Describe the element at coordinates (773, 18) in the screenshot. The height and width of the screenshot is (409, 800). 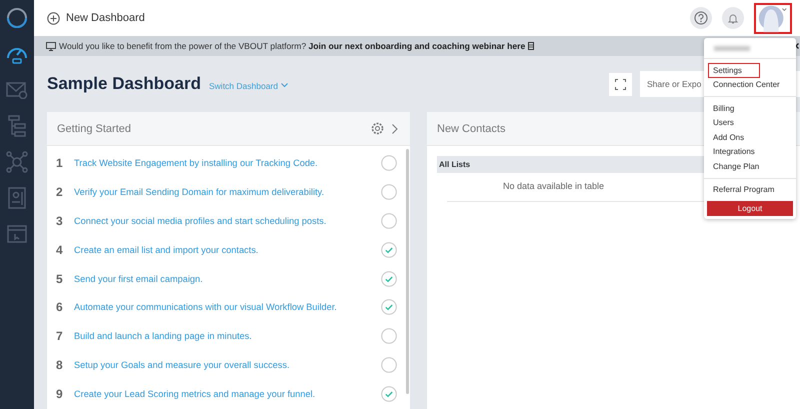
I see `user-avatar-button` at that location.